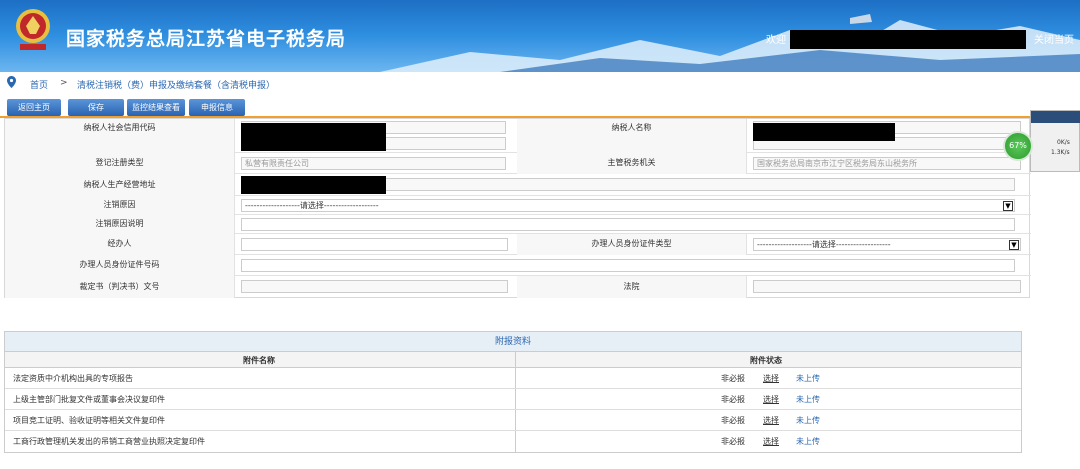  What do you see at coordinates (120, 265) in the screenshot?
I see `handler-id-no-label: 办理人员身份证件号码` at bounding box center [120, 265].